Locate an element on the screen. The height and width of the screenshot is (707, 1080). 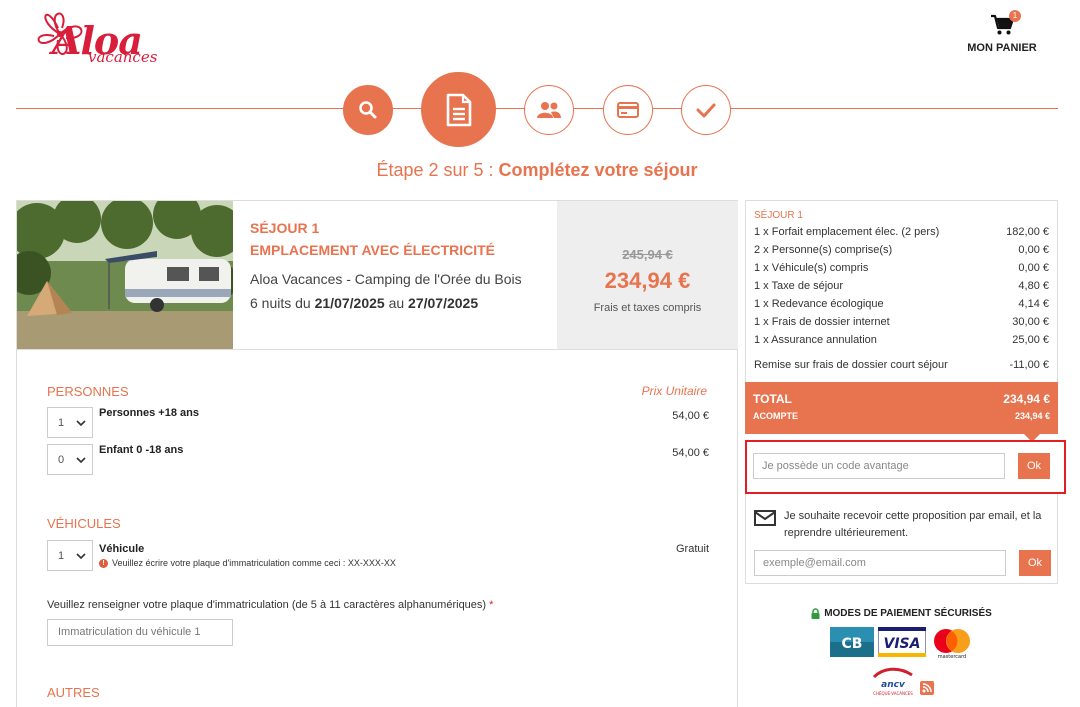
payment-card-icon is located at coordinates (628, 110).